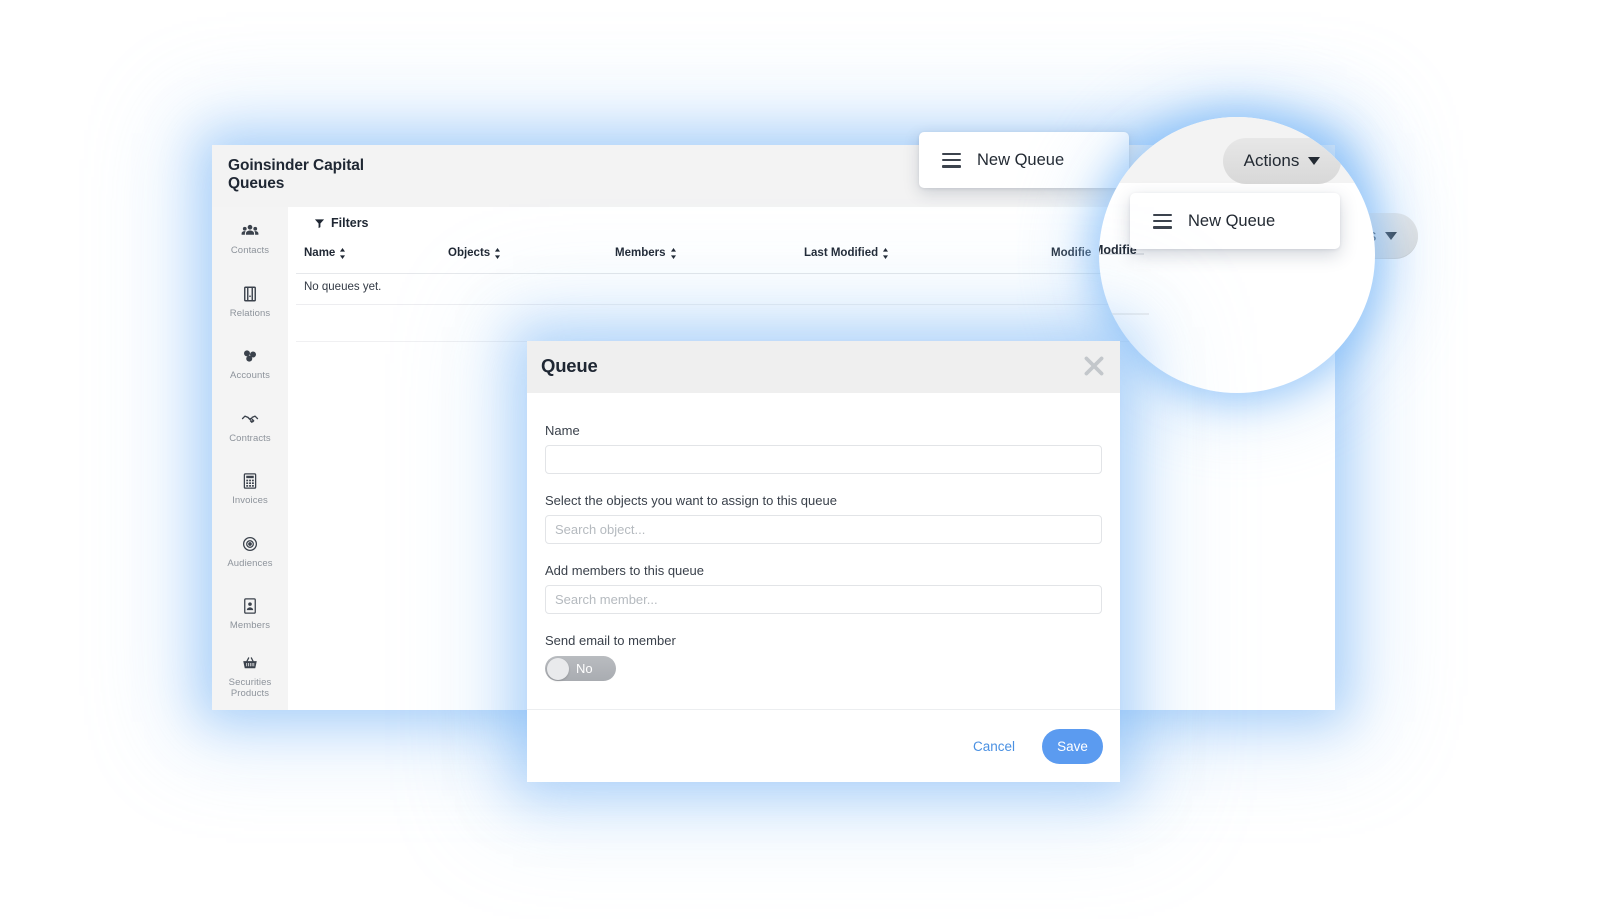 The width and height of the screenshot is (1600, 919). I want to click on magnified-menu-item-label: New Queue, so click(1232, 220).